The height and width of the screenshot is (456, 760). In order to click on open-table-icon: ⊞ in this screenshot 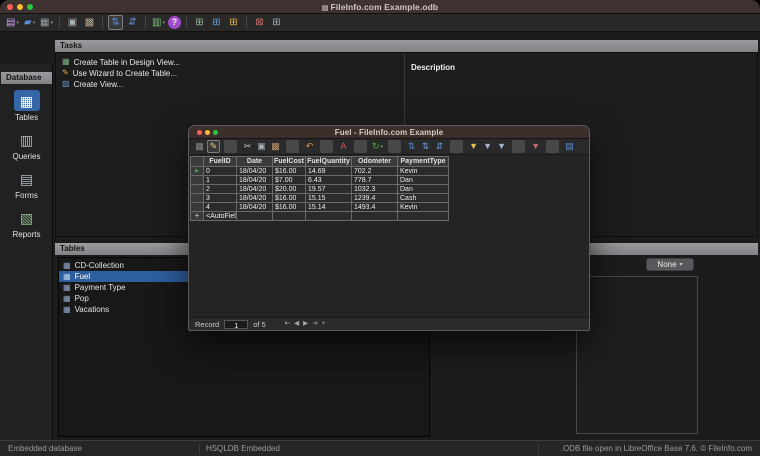, I will do `click(276, 22)`.